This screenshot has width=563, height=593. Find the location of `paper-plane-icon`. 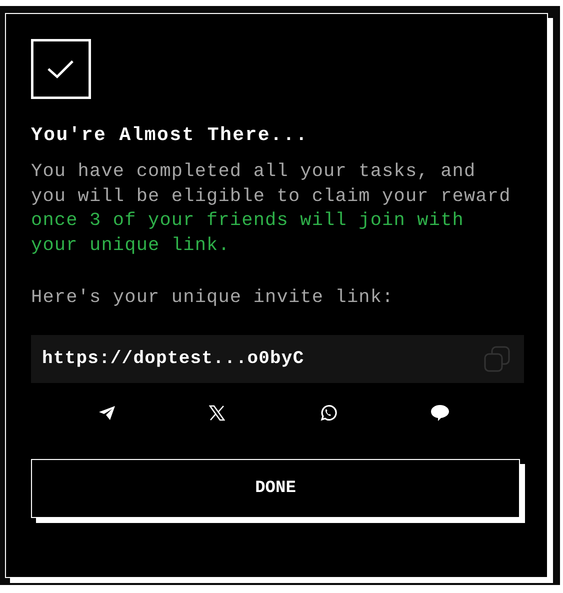

paper-plane-icon is located at coordinates (107, 413).